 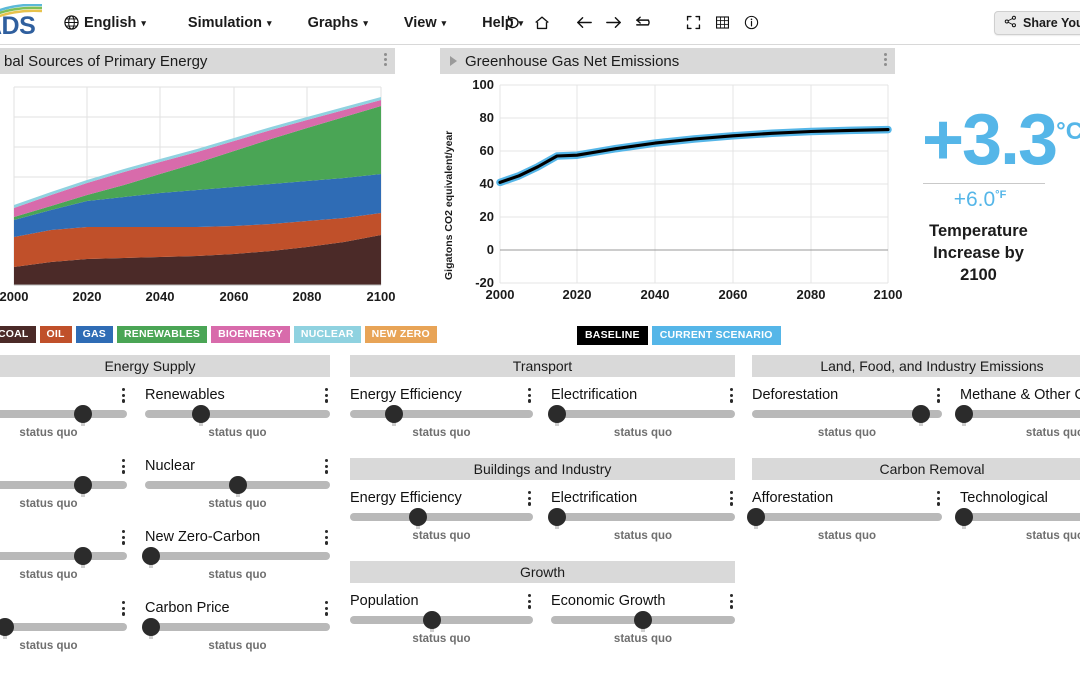 I want to click on slider-buildings-ee-track, so click(x=441, y=518).